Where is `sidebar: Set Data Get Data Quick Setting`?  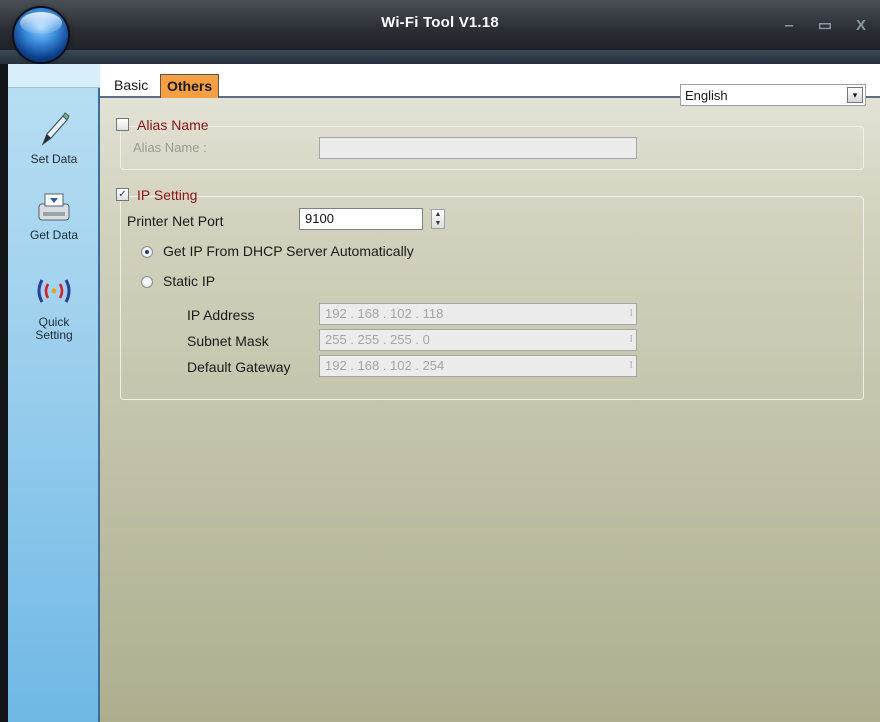
sidebar: Set Data Get Data Quick Setting is located at coordinates (54, 393).